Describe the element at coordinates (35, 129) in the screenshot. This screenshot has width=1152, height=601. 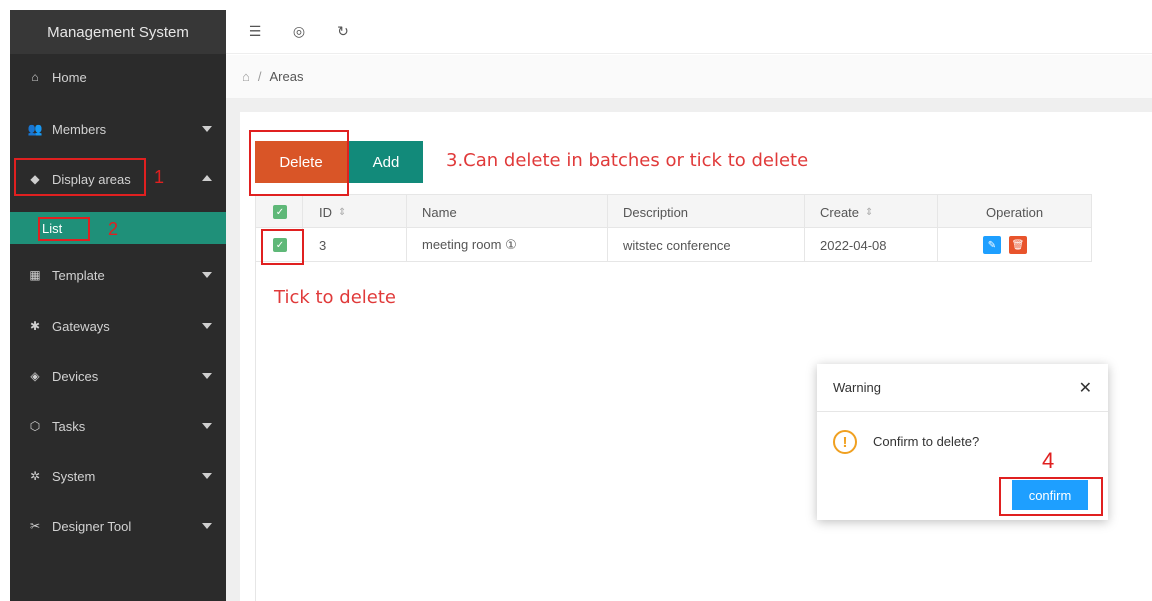
I see `members-icon: 👥` at that location.